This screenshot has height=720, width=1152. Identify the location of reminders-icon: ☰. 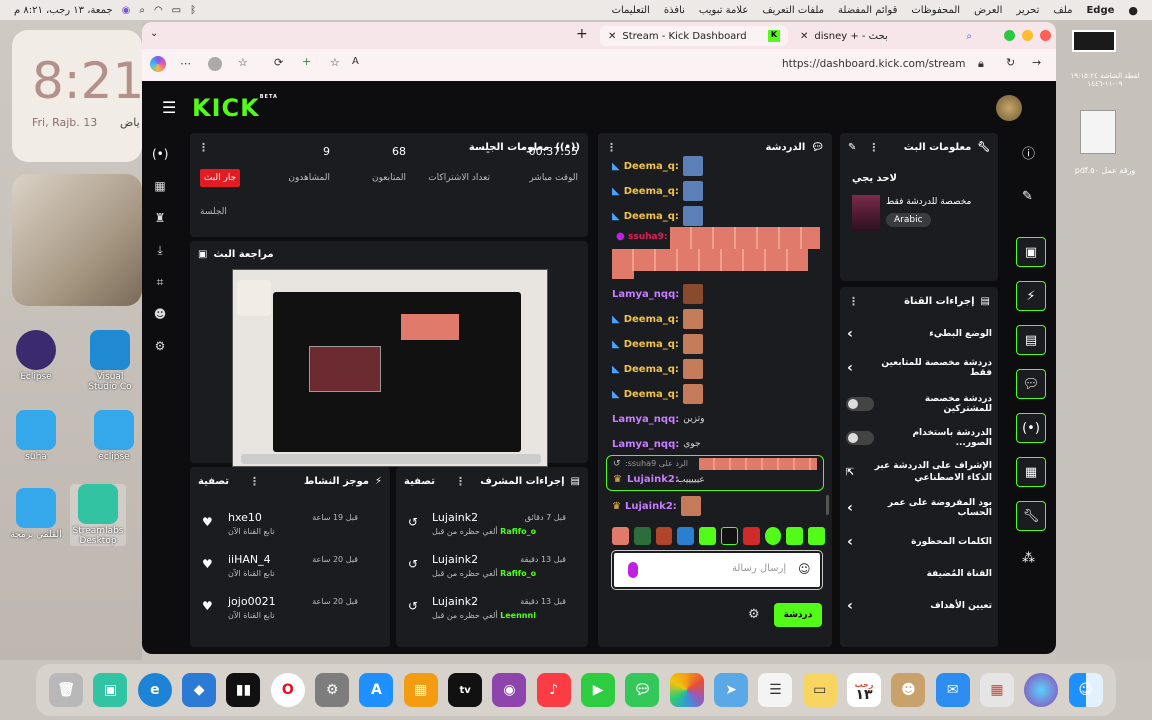
(775, 690).